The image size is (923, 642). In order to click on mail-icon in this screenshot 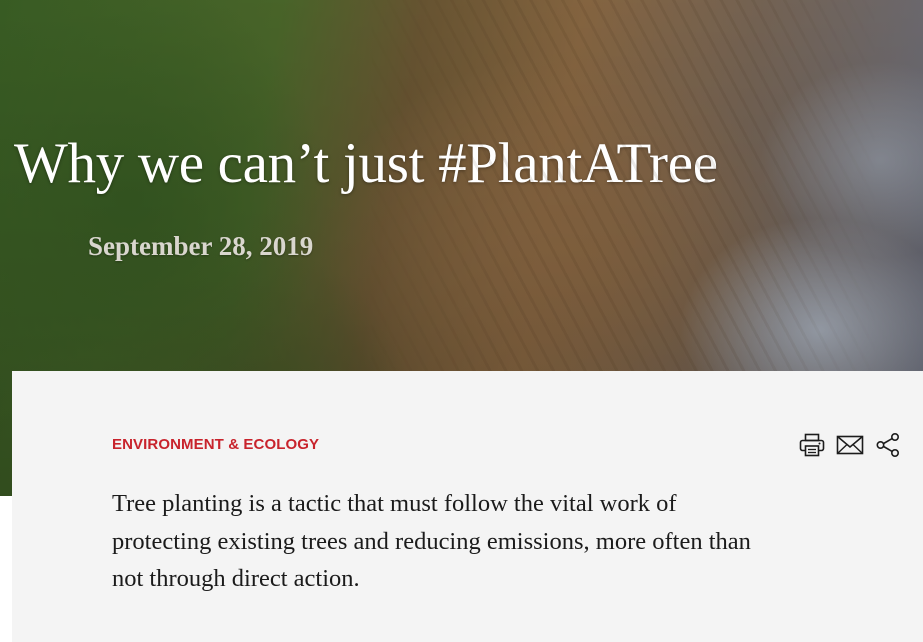, I will do `click(850, 445)`.